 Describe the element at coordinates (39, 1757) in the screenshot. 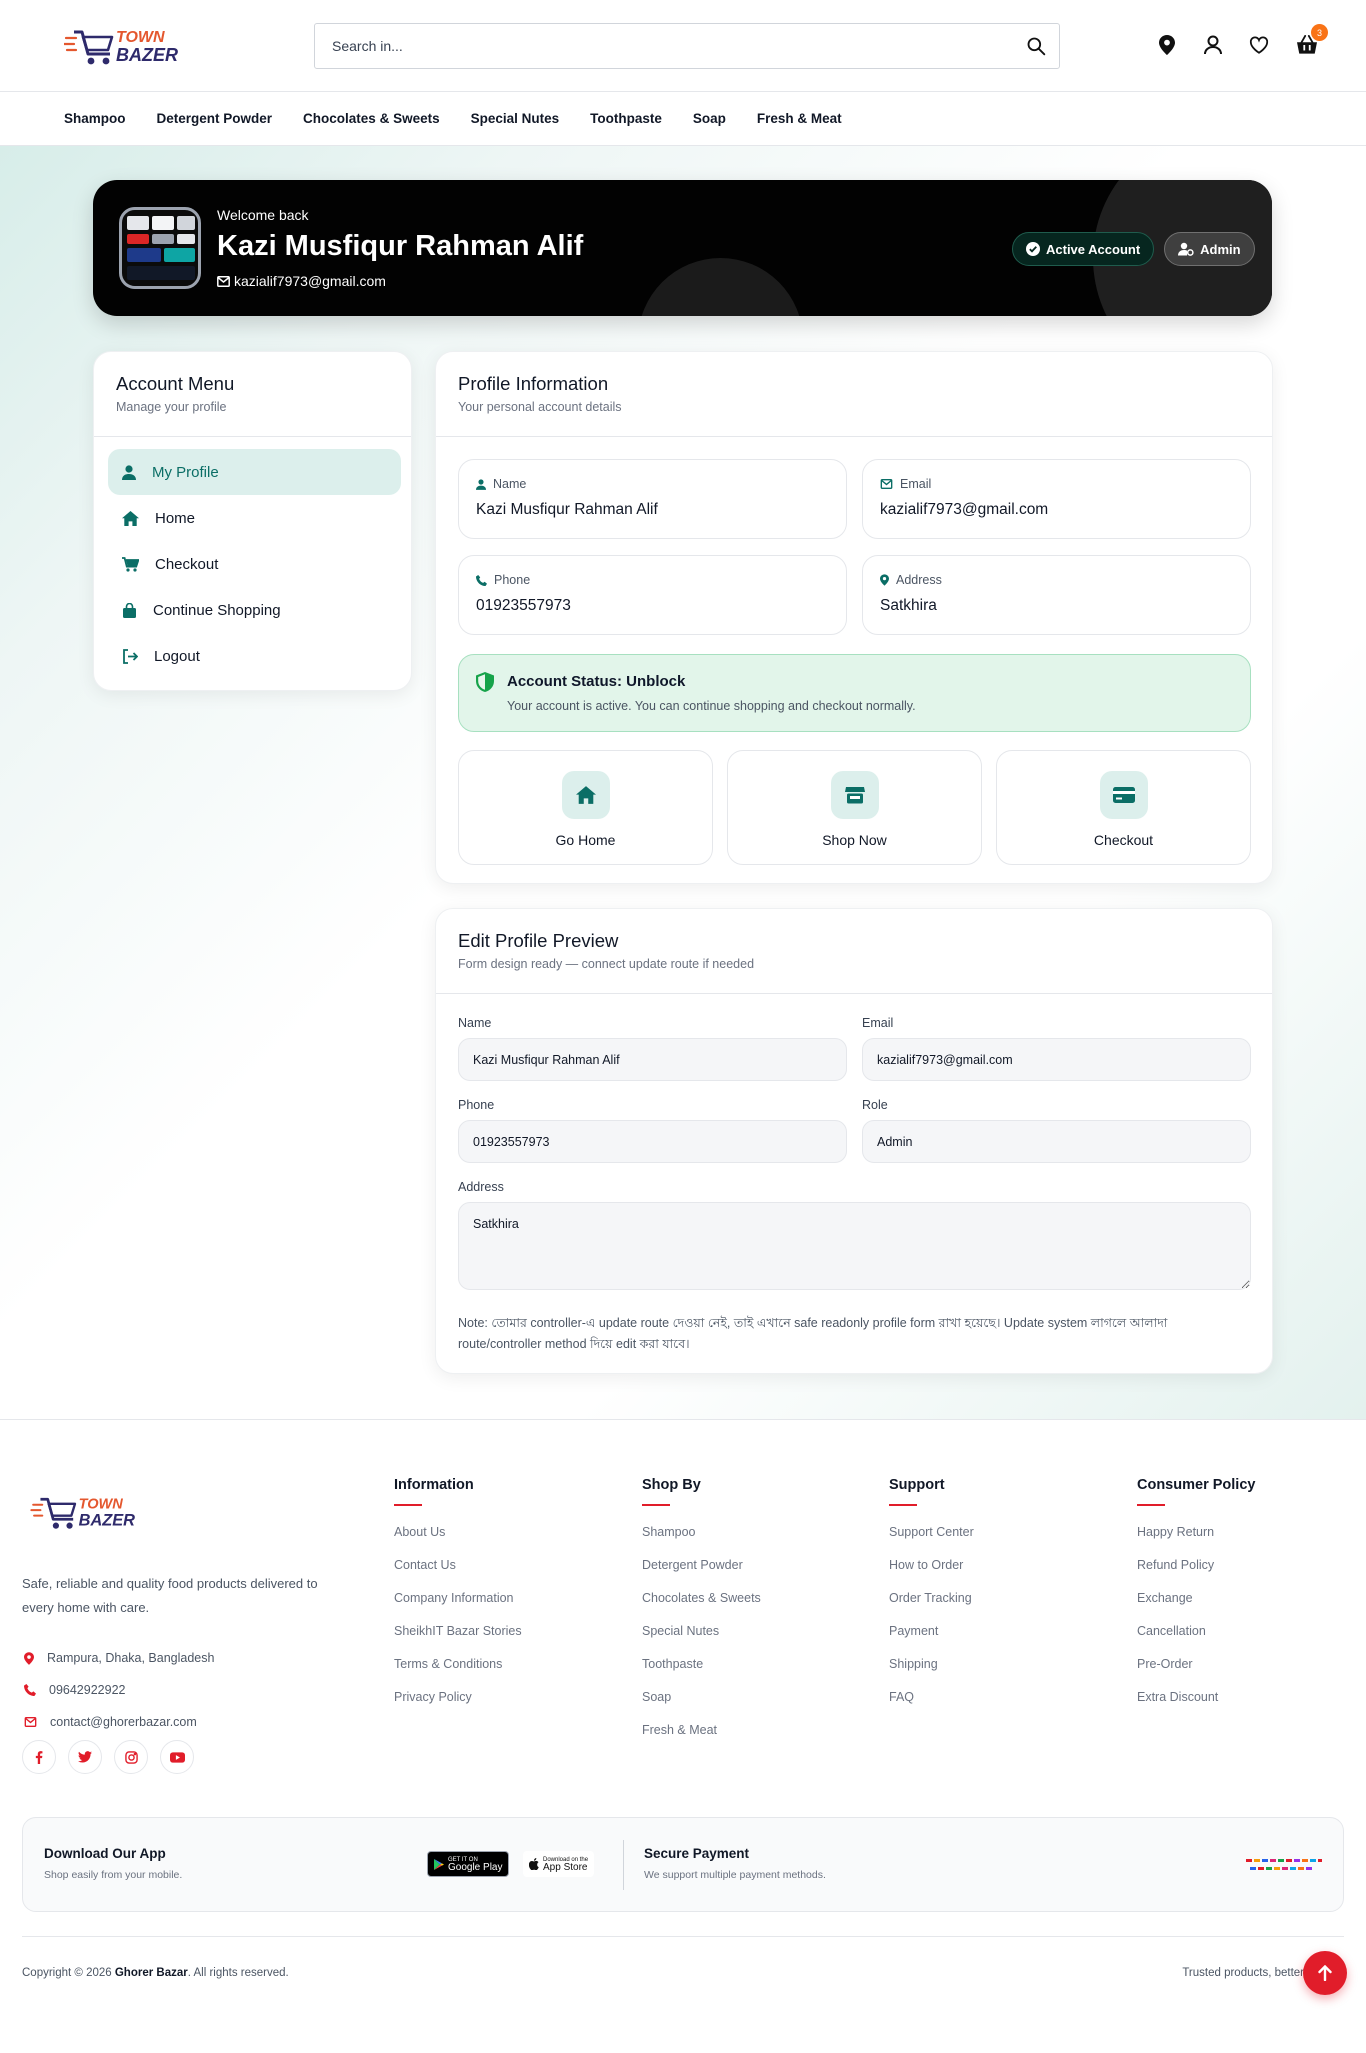

I see `facebook-icon` at that location.